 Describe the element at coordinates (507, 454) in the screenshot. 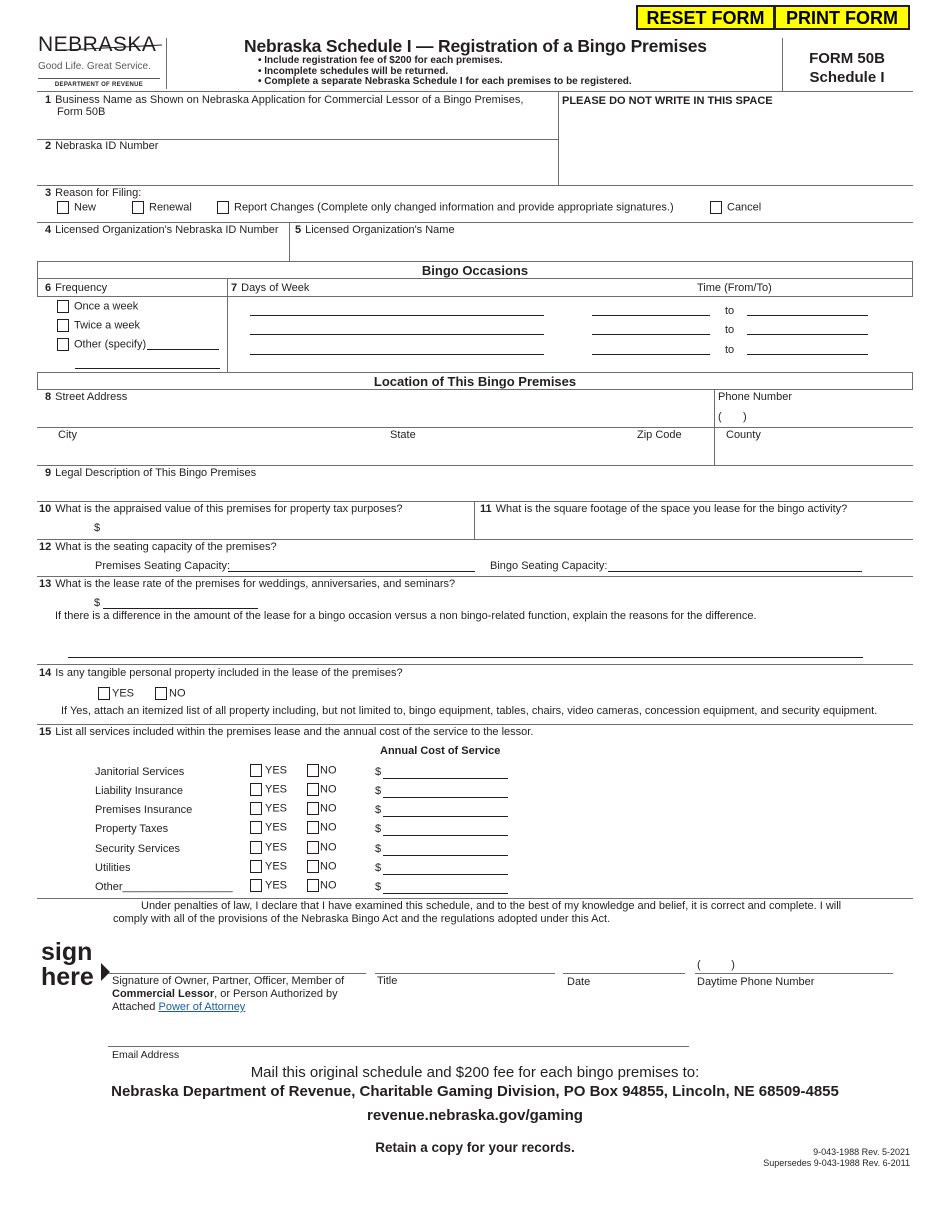

I see `state-input` at that location.